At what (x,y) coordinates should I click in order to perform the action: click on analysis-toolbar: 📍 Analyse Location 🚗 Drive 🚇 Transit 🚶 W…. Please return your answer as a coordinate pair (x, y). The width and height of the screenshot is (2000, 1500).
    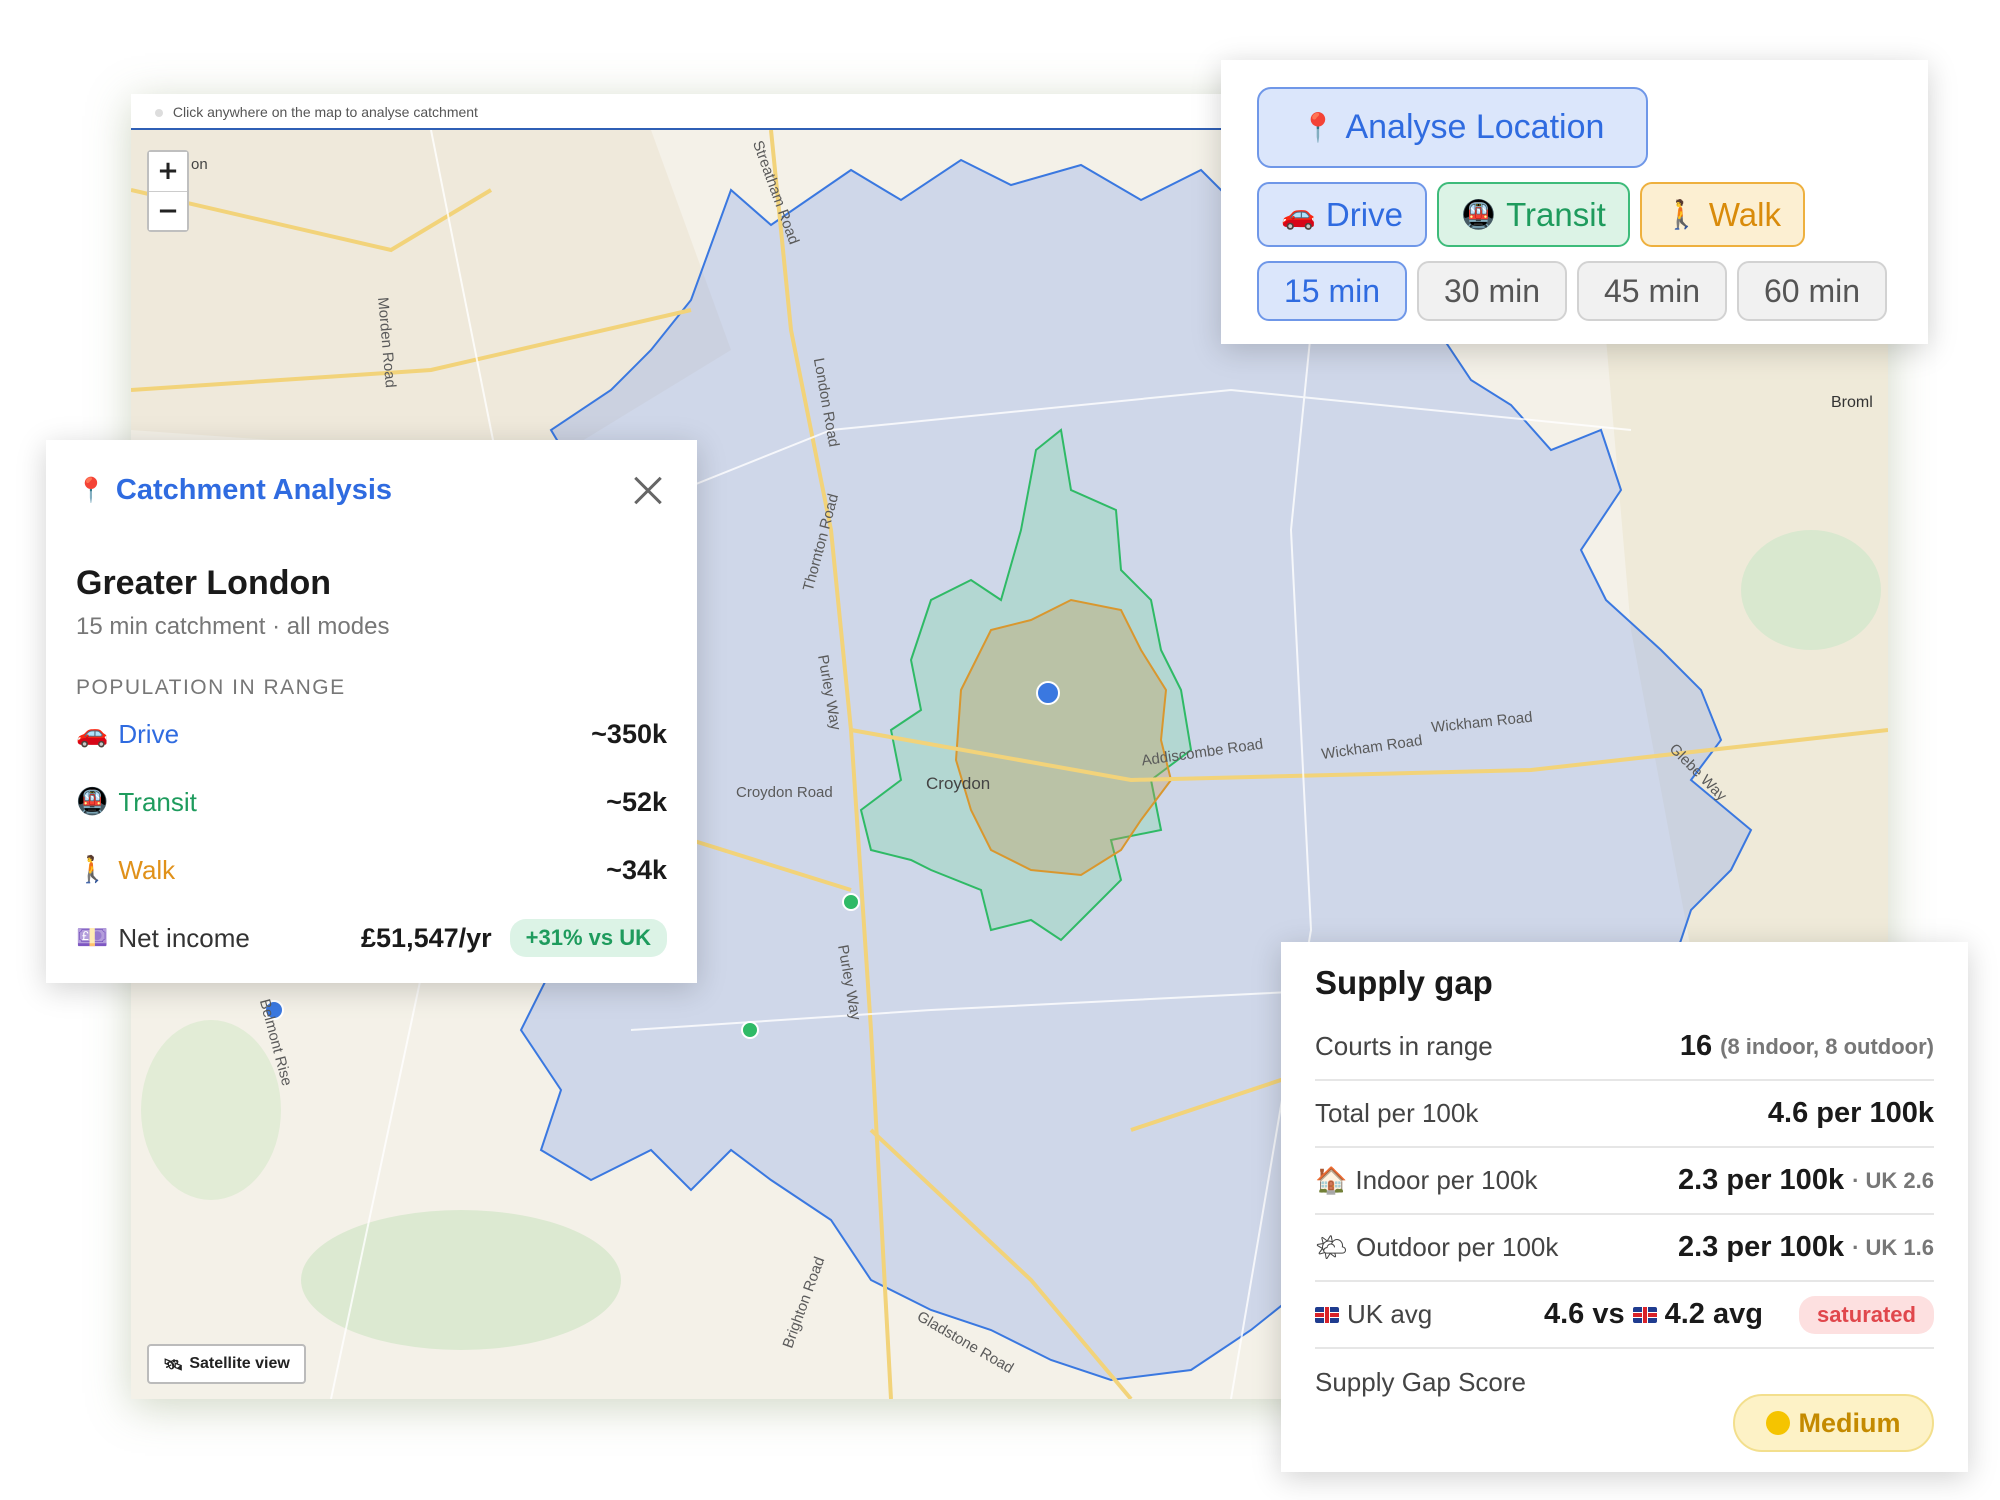
    Looking at the image, I should click on (1574, 202).